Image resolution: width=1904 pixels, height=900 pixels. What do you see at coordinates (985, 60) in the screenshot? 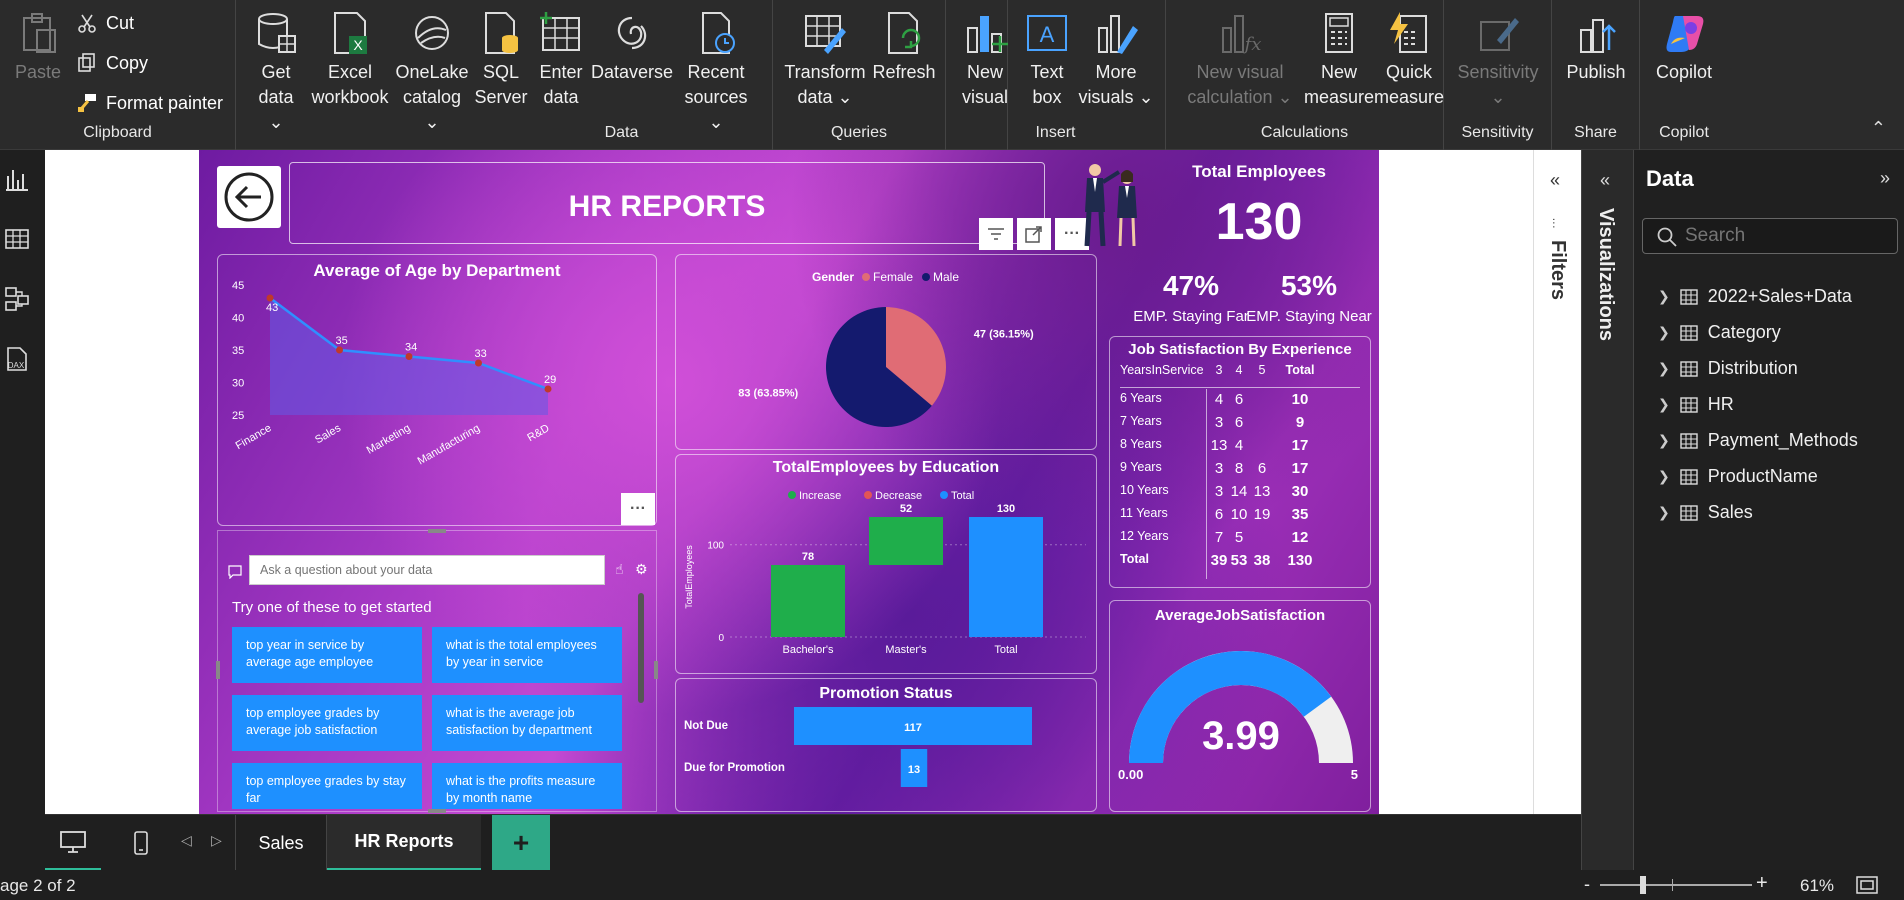
I see `new-visual-button: New visual` at bounding box center [985, 60].